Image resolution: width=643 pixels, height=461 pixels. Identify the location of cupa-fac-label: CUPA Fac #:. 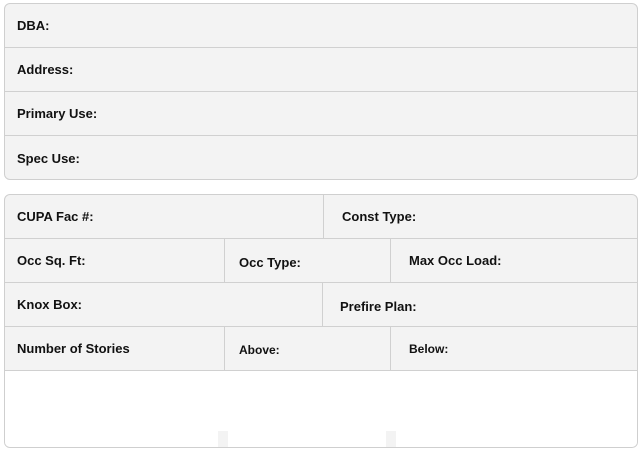
(55, 216).